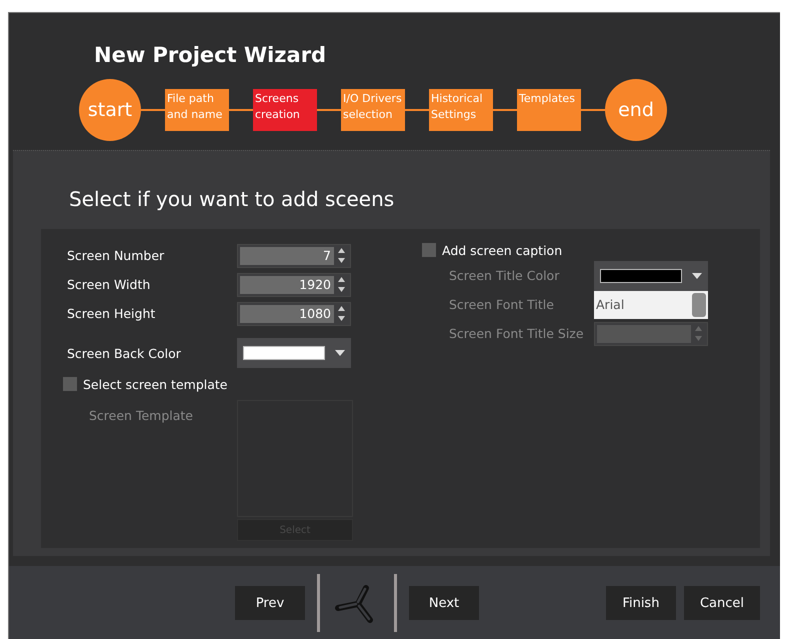  Describe the element at coordinates (503, 250) in the screenshot. I see `checkbox-label: Add screen caption` at that location.